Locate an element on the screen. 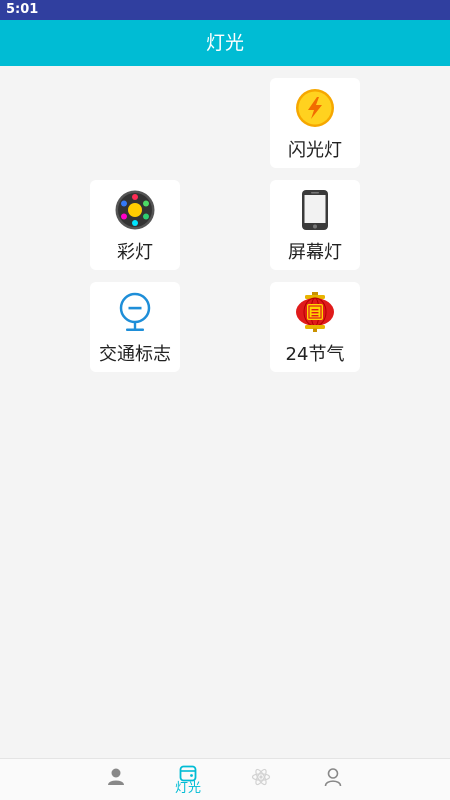 Image resolution: width=450 pixels, height=800 pixels. nav-item-person is located at coordinates (116, 779).